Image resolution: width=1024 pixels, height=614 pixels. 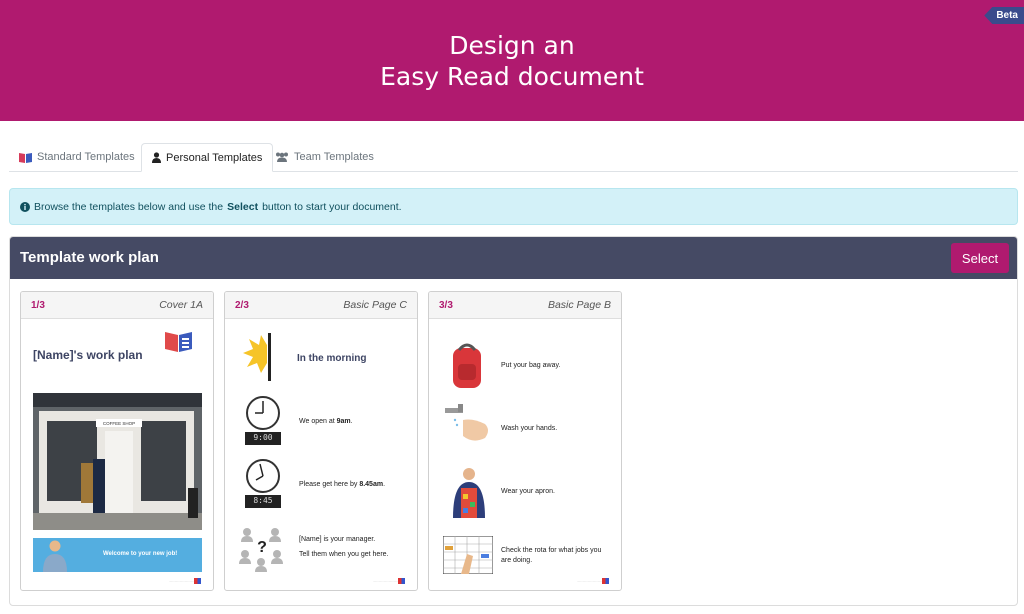 I want to click on row-text: We open at 9am., so click(x=326, y=422).